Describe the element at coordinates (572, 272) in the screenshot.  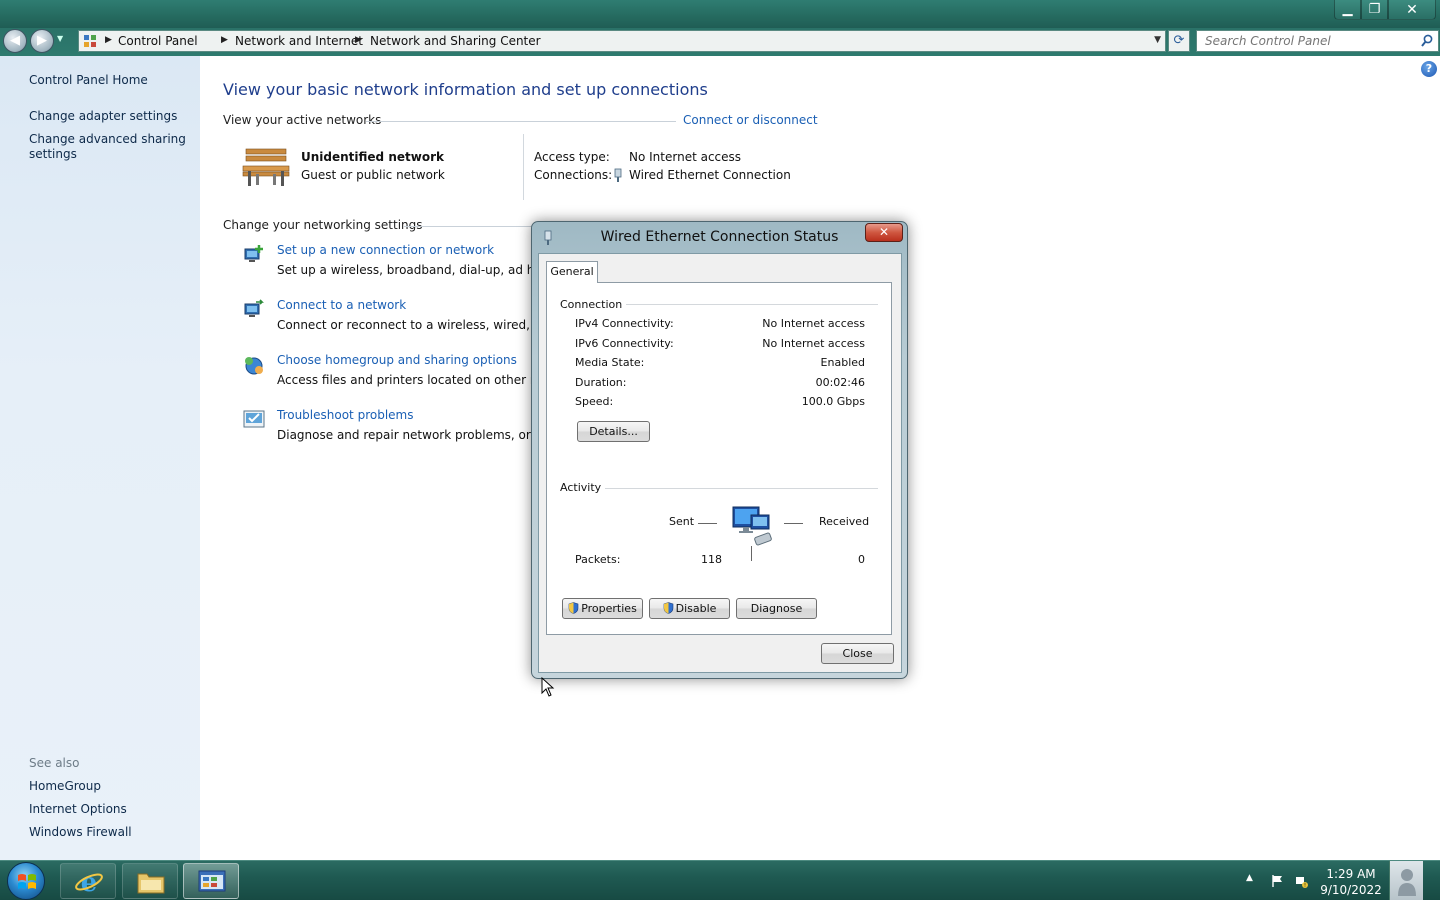
I see `tab-general: General` at that location.